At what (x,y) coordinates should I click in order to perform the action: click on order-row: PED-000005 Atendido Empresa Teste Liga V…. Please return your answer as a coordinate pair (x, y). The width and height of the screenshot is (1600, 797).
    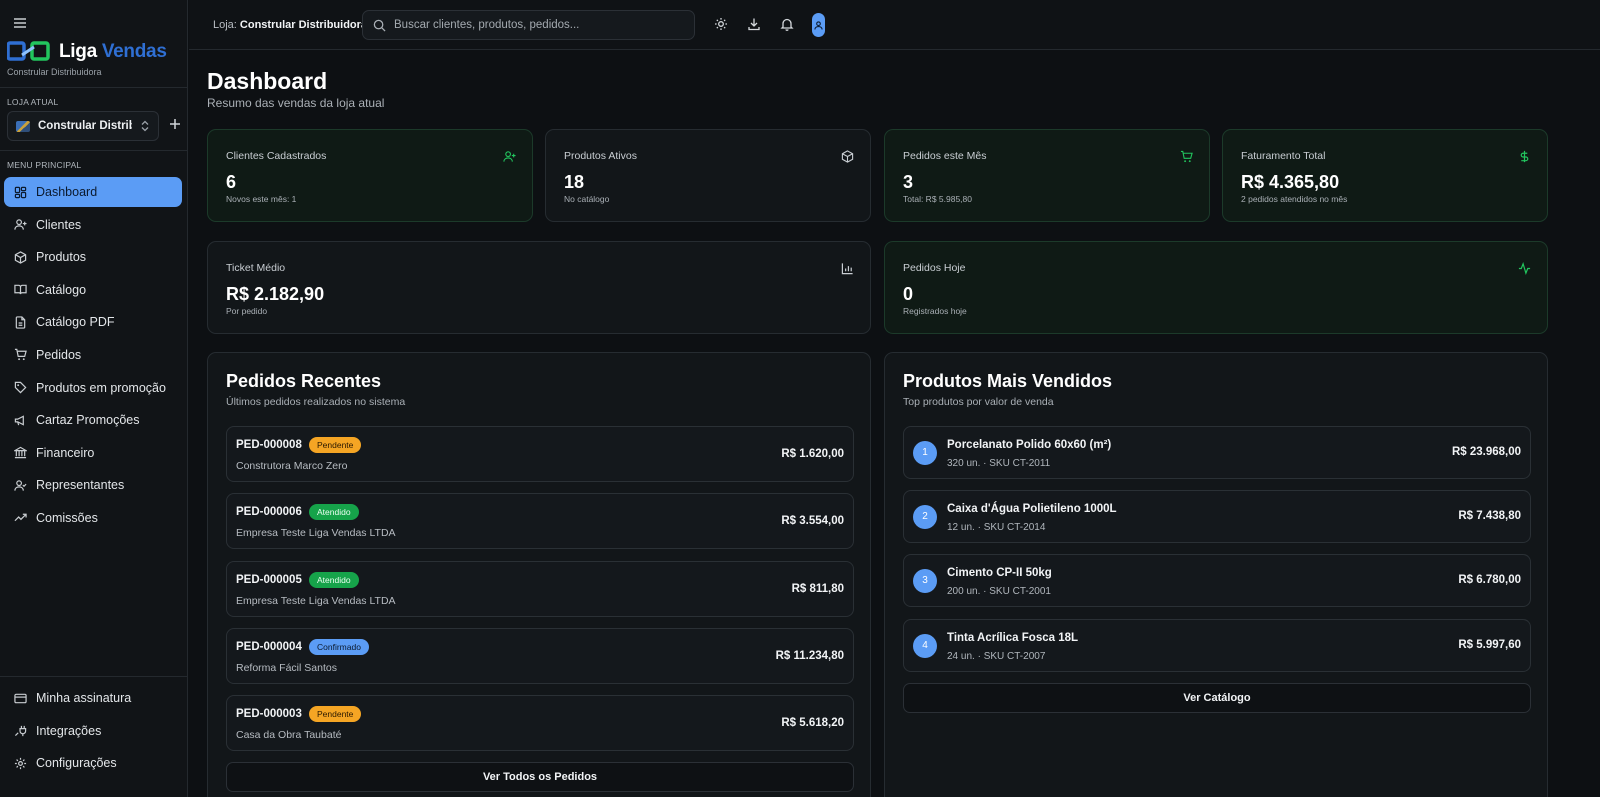
    Looking at the image, I should click on (540, 589).